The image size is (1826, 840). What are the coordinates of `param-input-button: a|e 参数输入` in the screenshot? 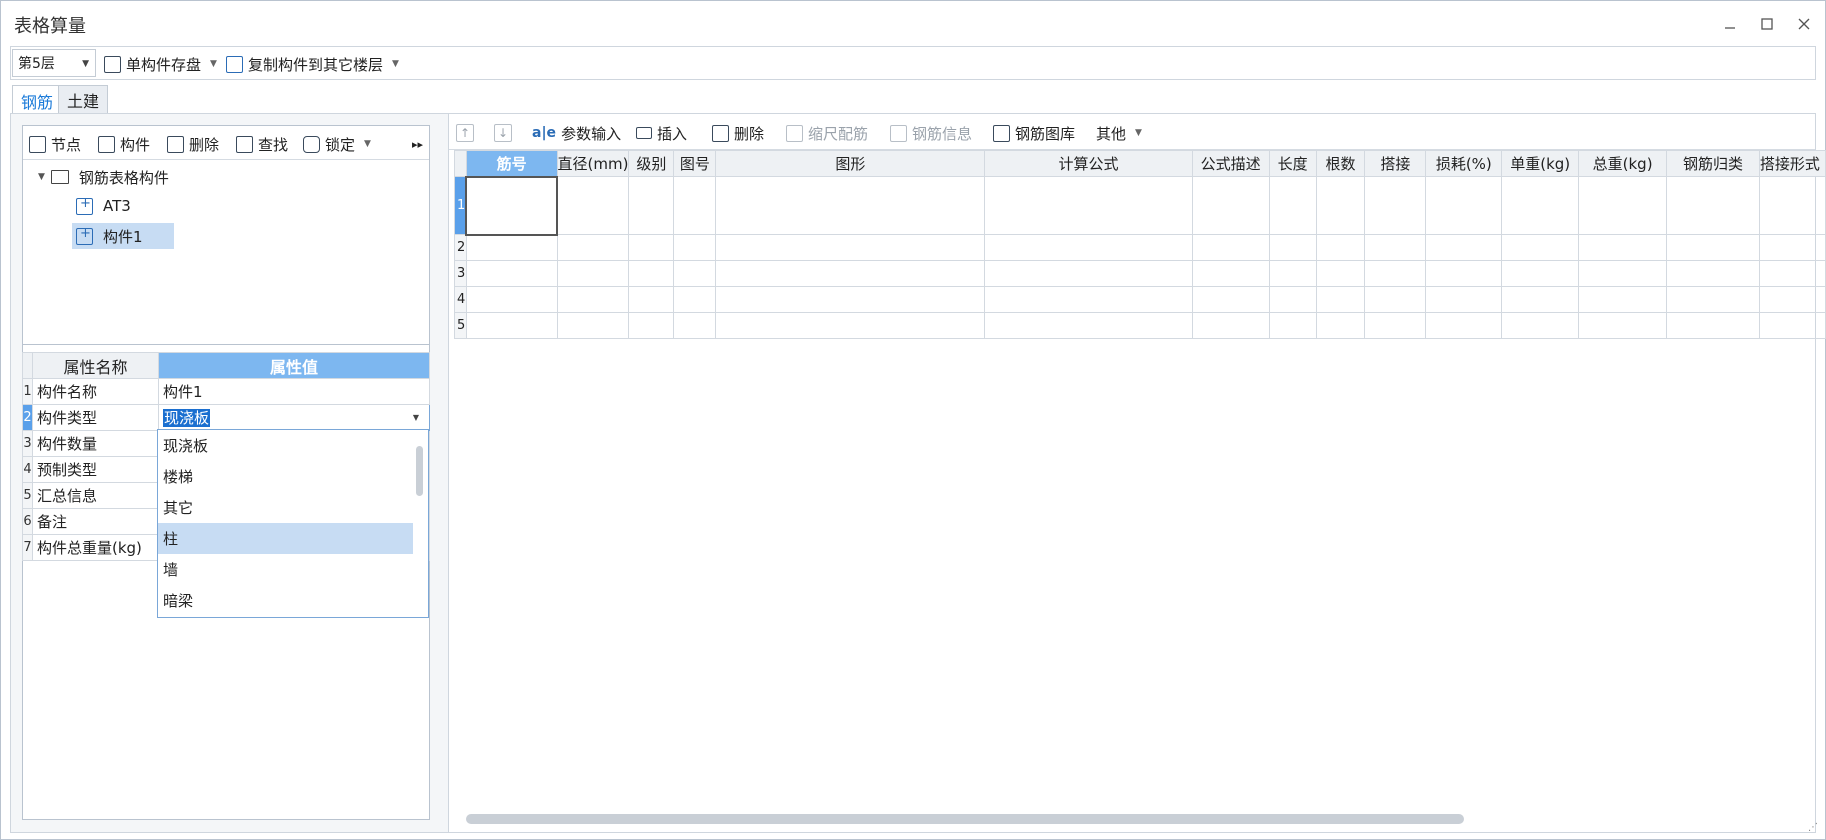 It's located at (576, 133).